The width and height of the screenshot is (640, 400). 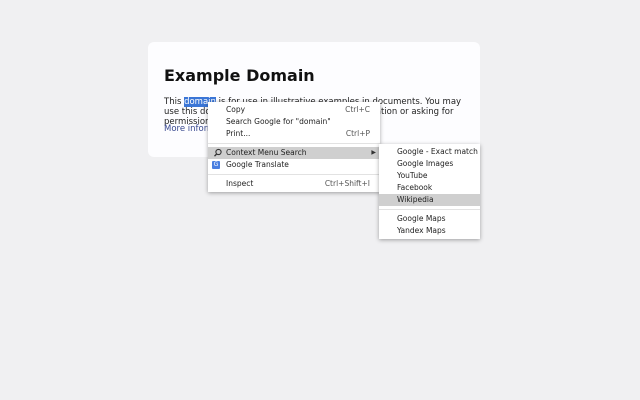 I want to click on menu-item-label: Inspect, so click(x=240, y=183).